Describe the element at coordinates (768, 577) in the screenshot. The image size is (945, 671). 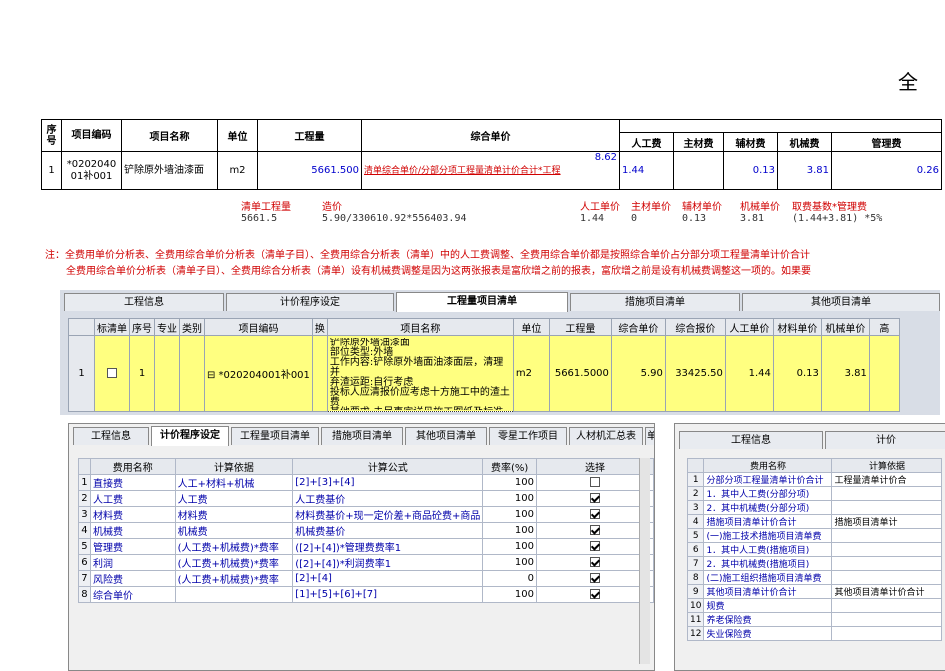
I see `row-fee-name: (二)施工组织措施项目清单费` at that location.